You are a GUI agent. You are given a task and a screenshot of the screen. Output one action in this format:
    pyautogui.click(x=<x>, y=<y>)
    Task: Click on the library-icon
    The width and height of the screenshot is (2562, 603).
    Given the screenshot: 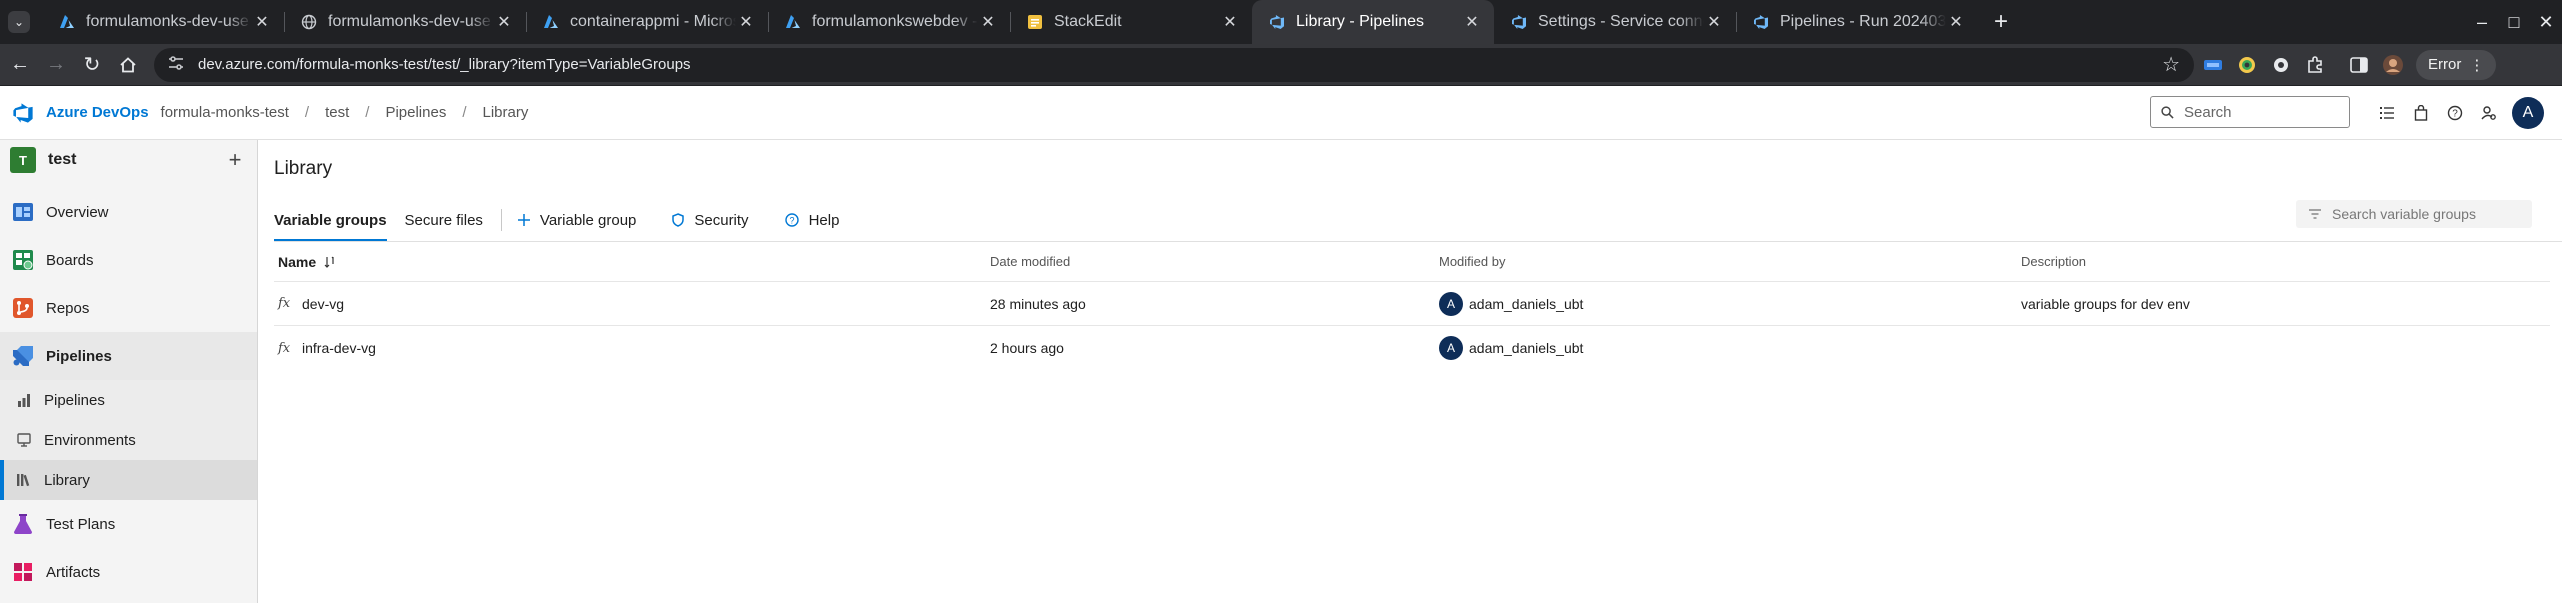 What is the action you would take?
    pyautogui.click(x=24, y=480)
    